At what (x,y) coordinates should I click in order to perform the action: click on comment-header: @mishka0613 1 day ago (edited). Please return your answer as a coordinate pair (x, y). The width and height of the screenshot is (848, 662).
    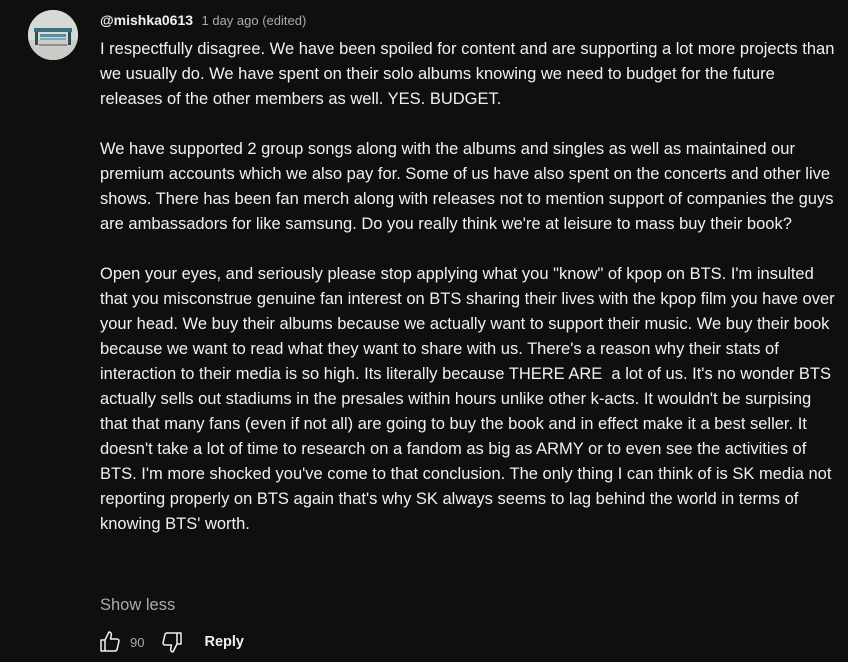
    Looking at the image, I should click on (203, 20).